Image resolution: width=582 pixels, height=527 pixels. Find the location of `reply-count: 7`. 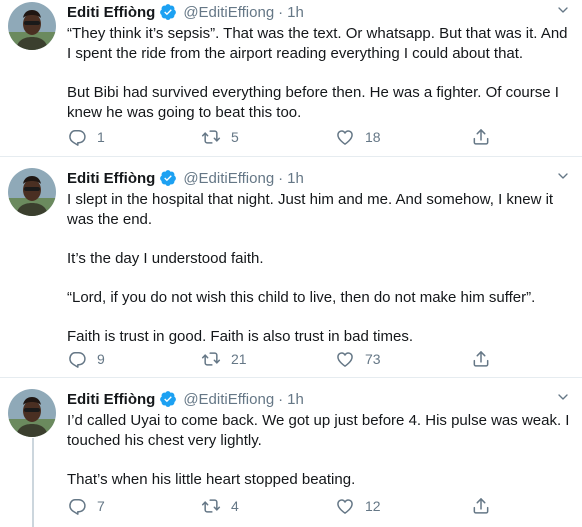

reply-count: 7 is located at coordinates (101, 506).